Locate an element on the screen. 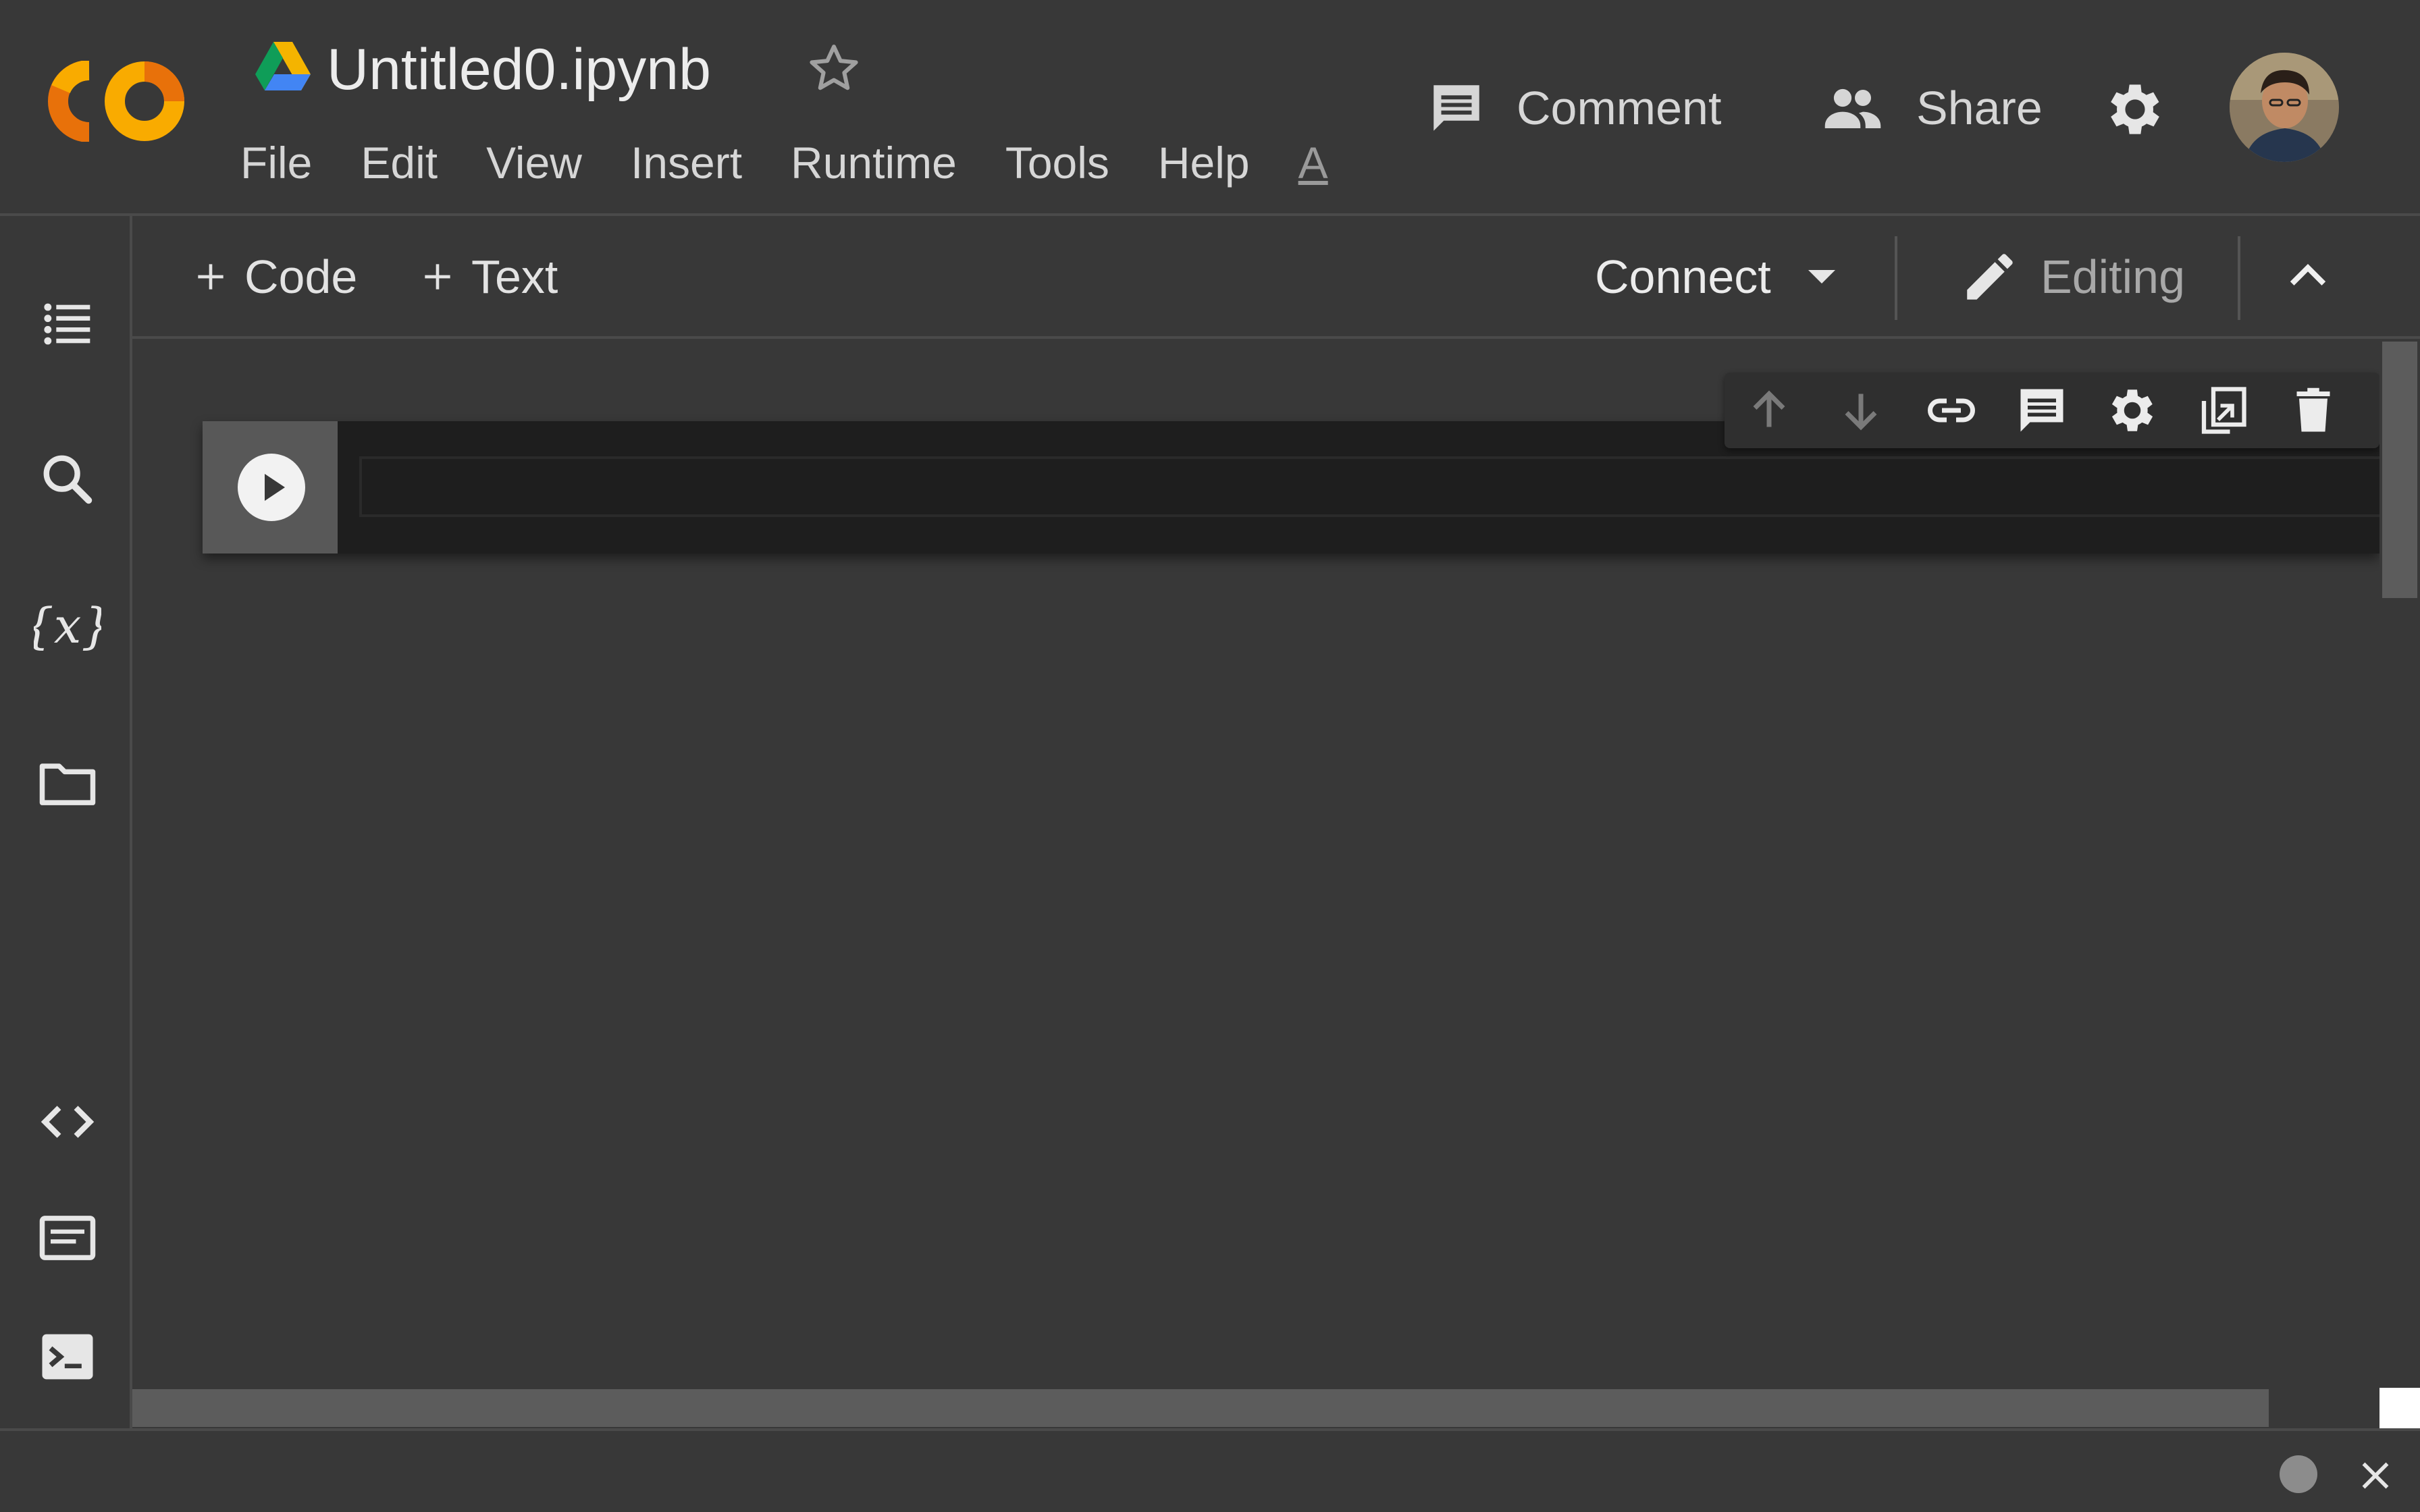 The image size is (2420, 1512). move-cell-down-icon is located at coordinates (1861, 411).